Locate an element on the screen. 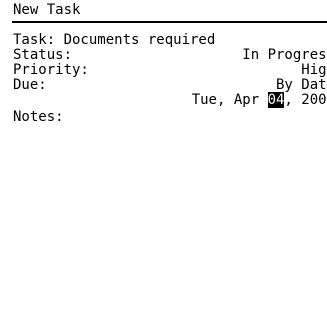 The width and height of the screenshot is (327, 326). due-value: By Date is located at coordinates (301, 85).